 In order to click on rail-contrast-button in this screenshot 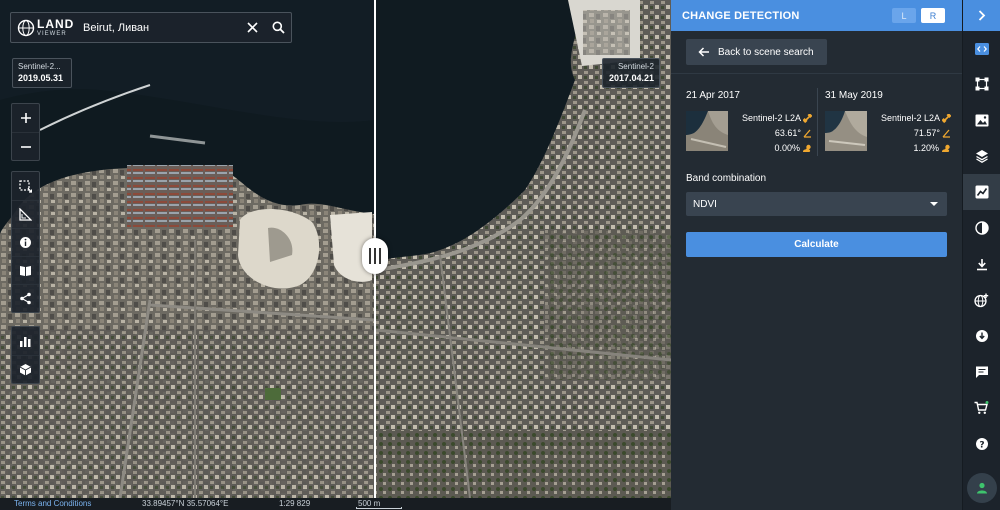, I will do `click(981, 228)`.